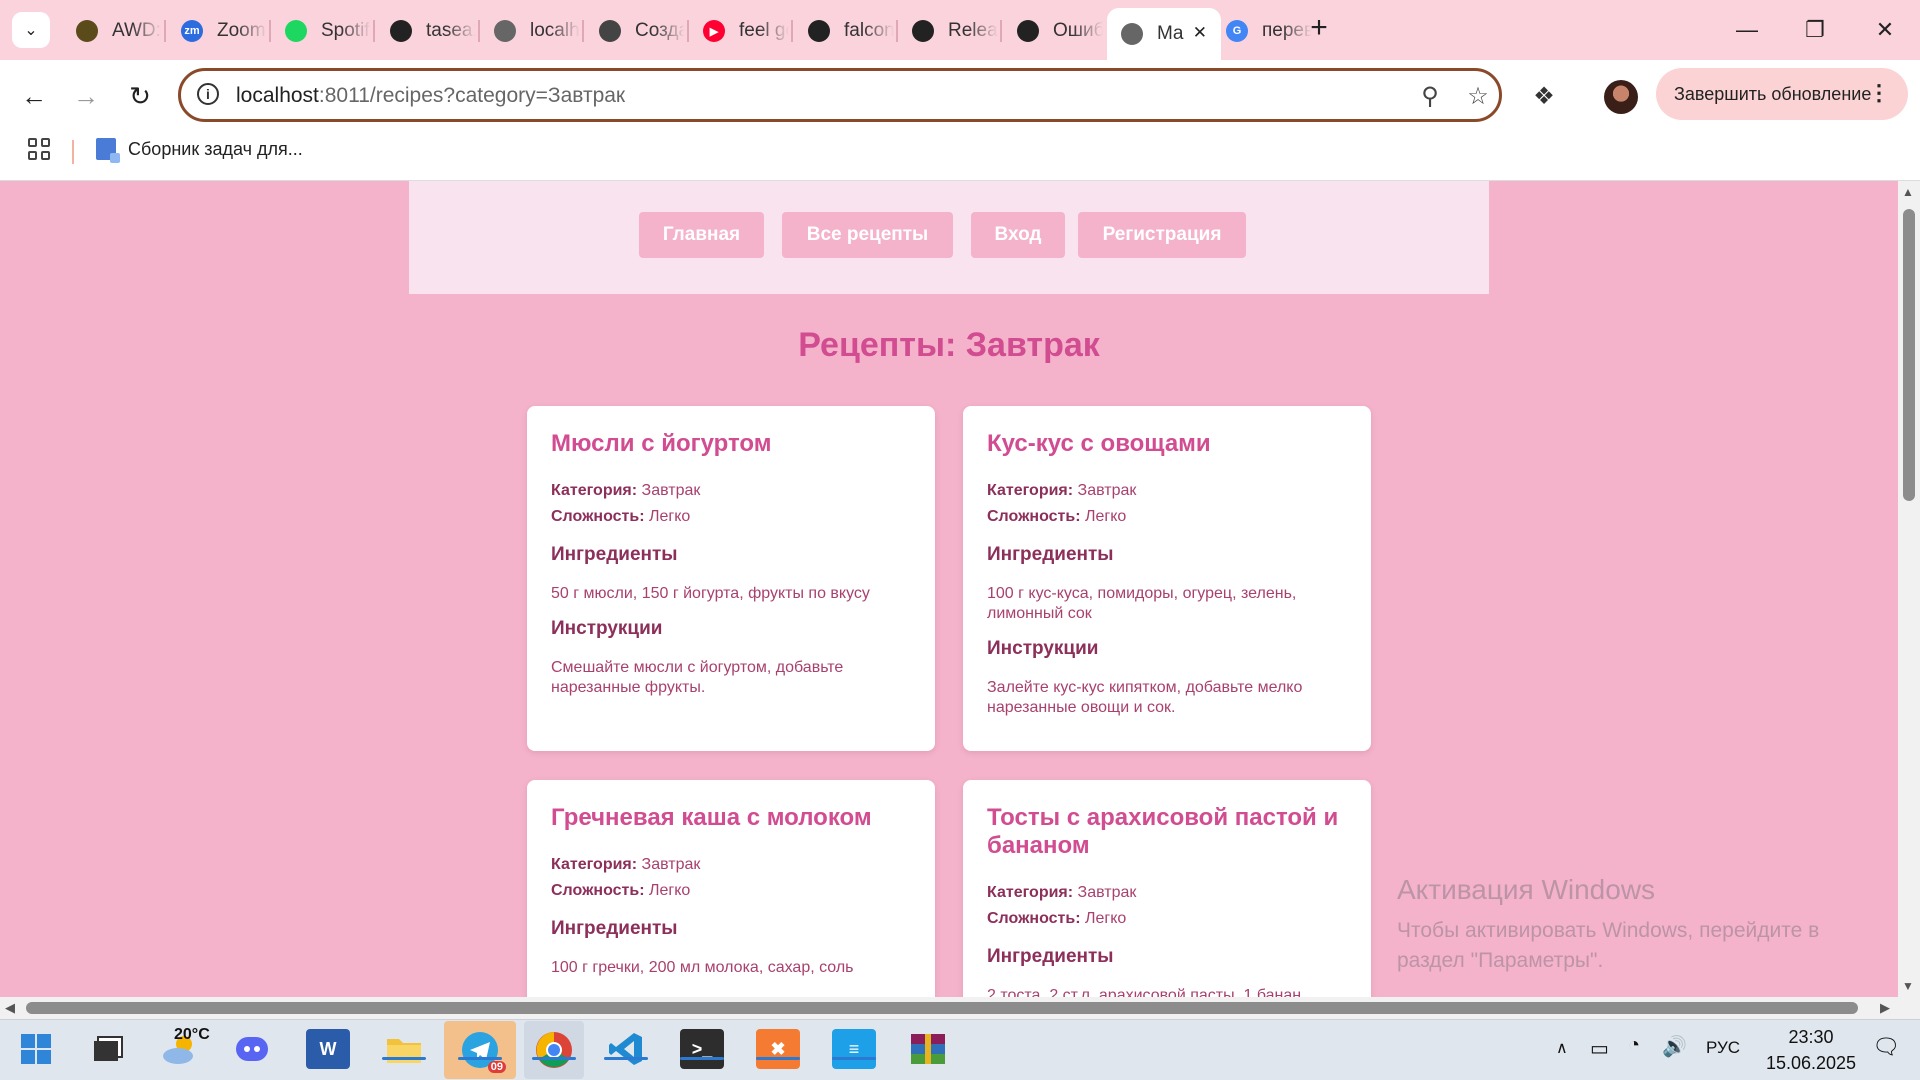 Image resolution: width=1920 pixels, height=1080 pixels. I want to click on tab-search-button: ⌄, so click(31, 30).